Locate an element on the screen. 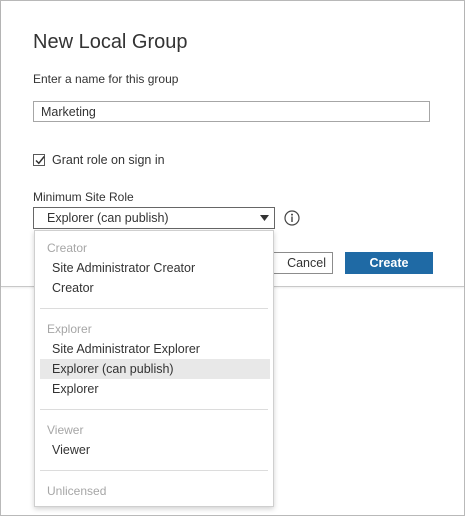 The width and height of the screenshot is (465, 516). chevron-down-icon is located at coordinates (264, 218).